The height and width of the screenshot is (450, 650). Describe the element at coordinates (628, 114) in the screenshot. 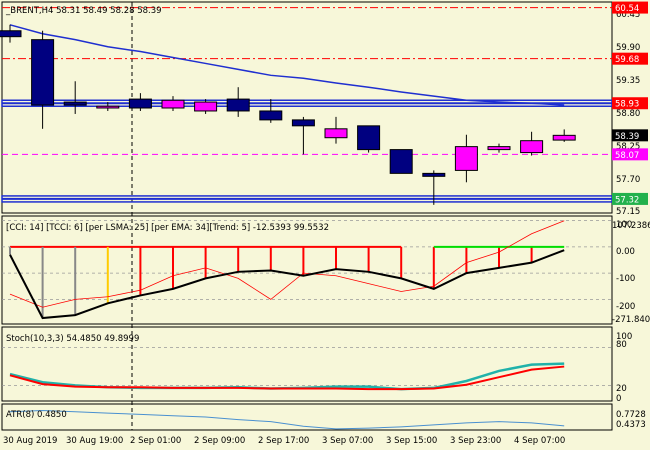

I see `price-label: 58.80` at that location.